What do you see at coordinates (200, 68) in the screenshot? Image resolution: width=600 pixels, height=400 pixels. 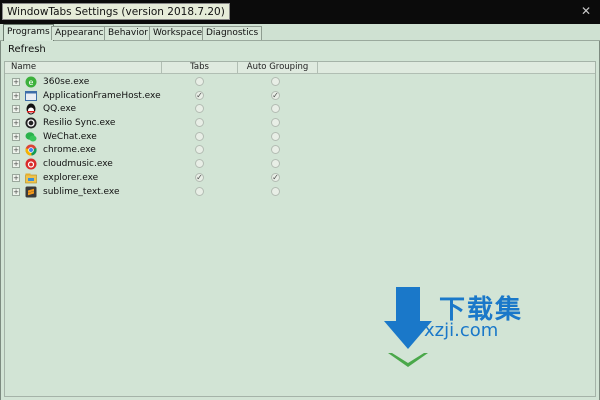 I see `column-header-tabs: Tabs` at bounding box center [200, 68].